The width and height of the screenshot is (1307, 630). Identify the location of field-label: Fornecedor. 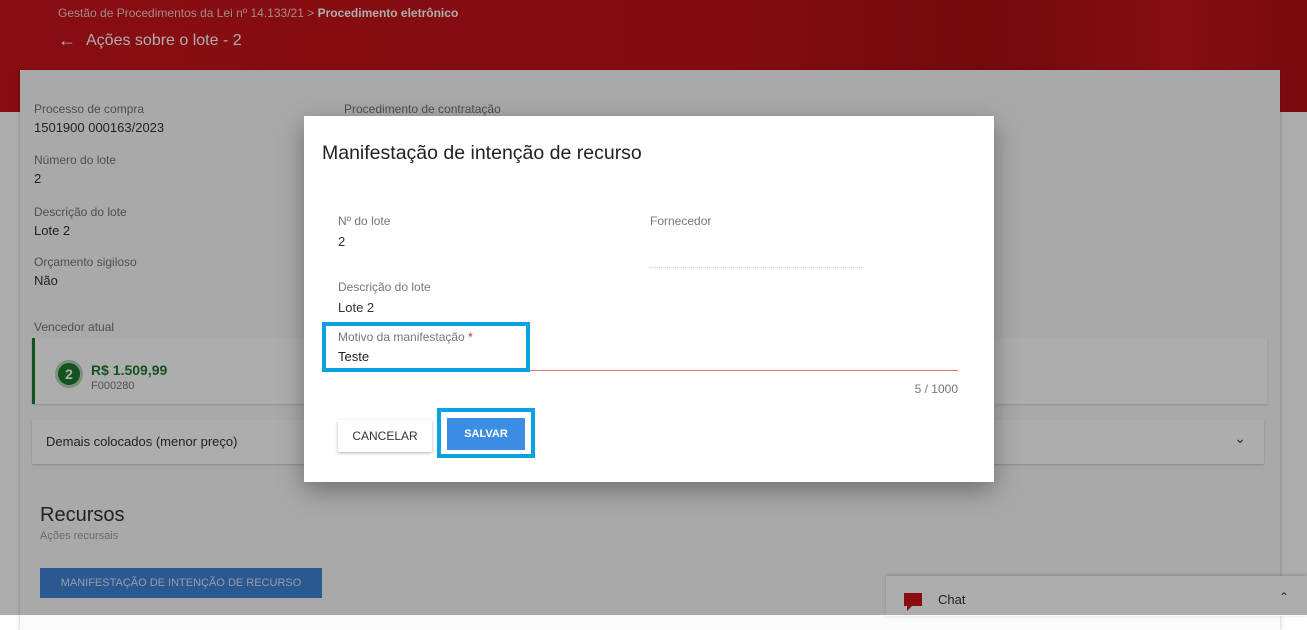
(681, 221).